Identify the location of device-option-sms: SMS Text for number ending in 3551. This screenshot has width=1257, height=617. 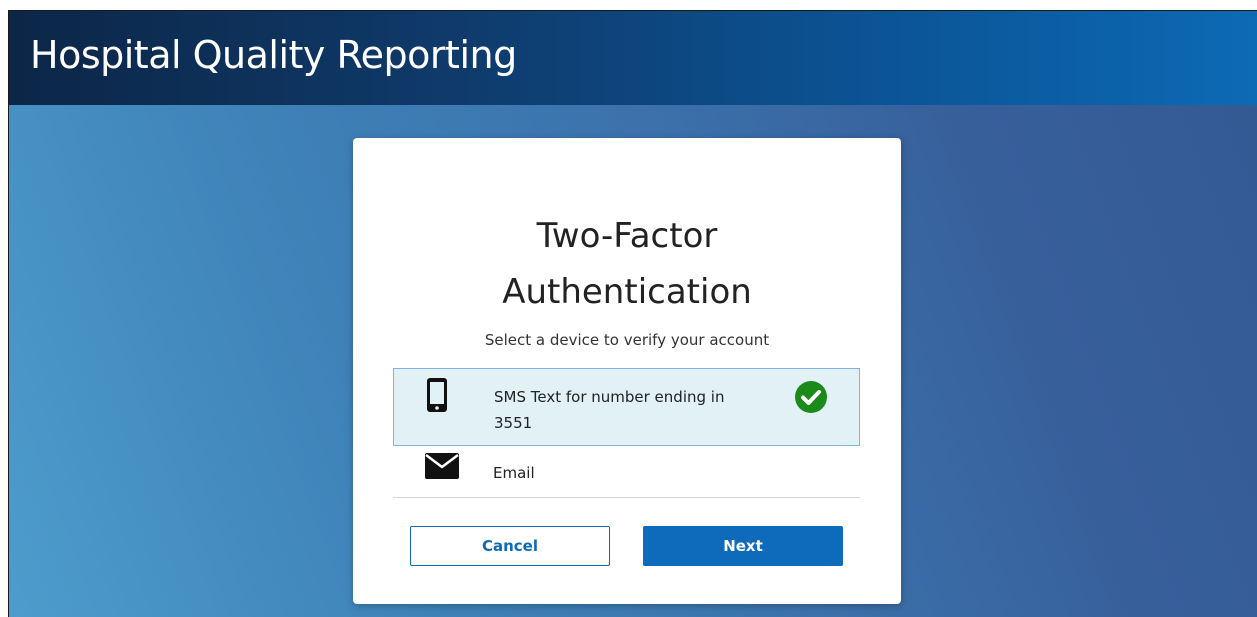
(626, 407).